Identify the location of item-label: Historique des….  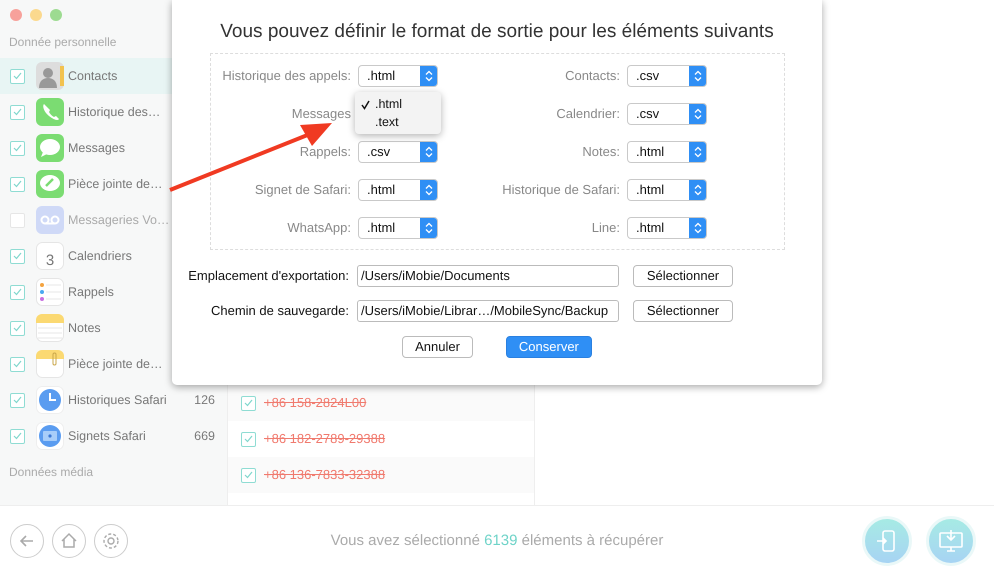
(115, 112).